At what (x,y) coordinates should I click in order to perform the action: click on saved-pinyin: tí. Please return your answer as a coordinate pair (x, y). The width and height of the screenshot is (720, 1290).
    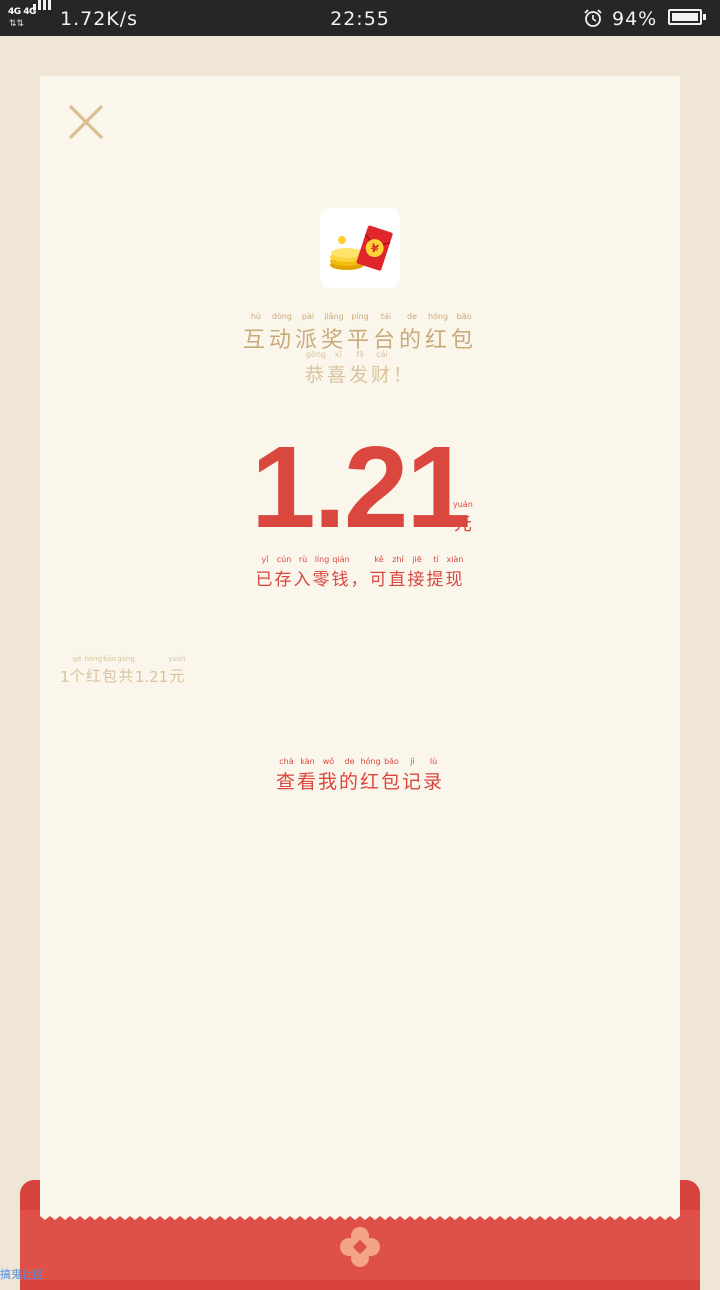
    Looking at the image, I should click on (436, 559).